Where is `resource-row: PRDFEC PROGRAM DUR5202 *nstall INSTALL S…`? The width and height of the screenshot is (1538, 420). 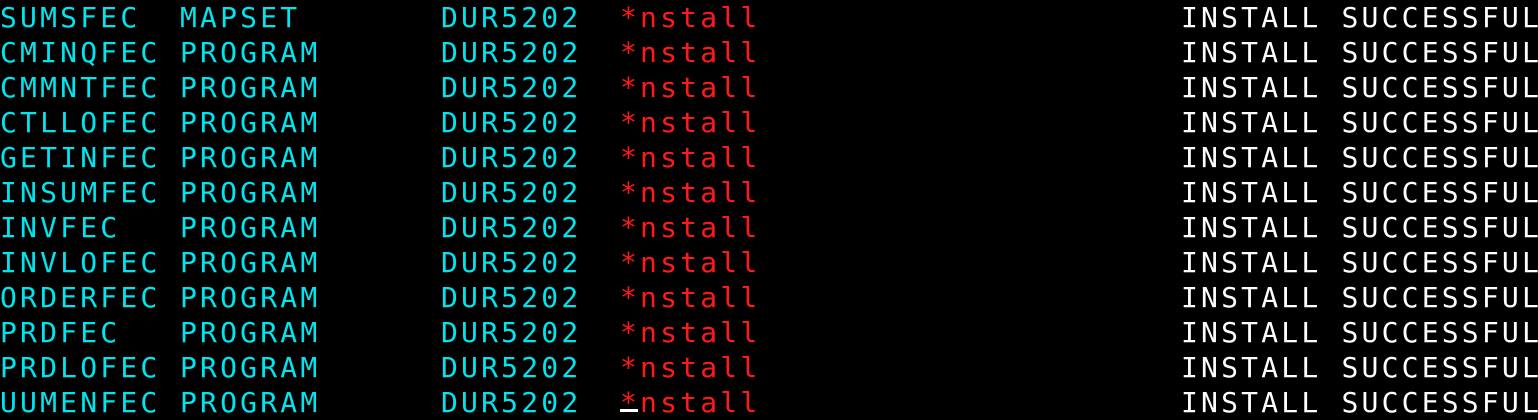 resource-row: PRDFEC PROGRAM DUR5202 *nstall INSTALL S… is located at coordinates (769, 332).